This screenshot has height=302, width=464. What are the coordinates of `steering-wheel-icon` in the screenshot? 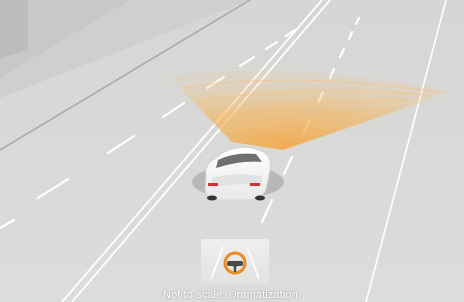 It's located at (235, 263).